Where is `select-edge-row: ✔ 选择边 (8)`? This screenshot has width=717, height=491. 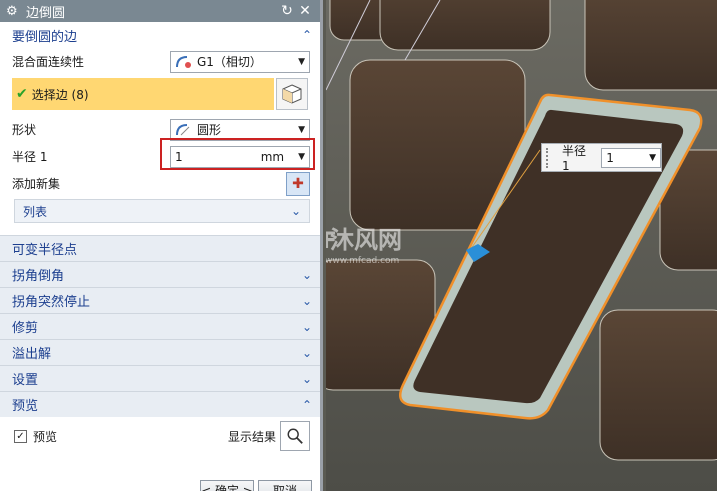 select-edge-row: ✔ 选择边 (8) is located at coordinates (160, 94).